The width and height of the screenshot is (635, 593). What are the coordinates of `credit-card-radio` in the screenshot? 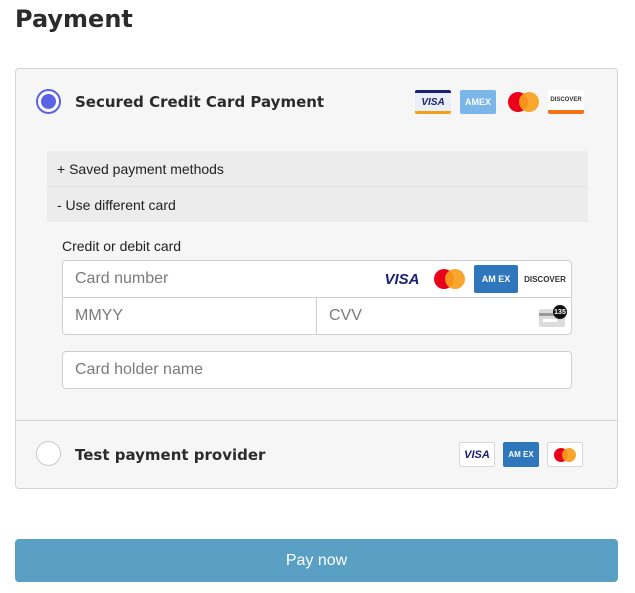 It's located at (48, 101).